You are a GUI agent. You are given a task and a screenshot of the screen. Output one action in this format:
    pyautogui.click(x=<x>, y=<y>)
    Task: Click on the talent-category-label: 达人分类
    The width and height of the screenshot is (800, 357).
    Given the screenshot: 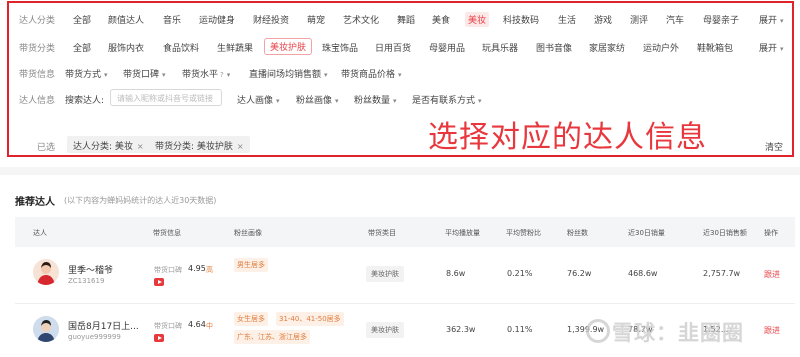 What is the action you would take?
    pyautogui.click(x=37, y=21)
    